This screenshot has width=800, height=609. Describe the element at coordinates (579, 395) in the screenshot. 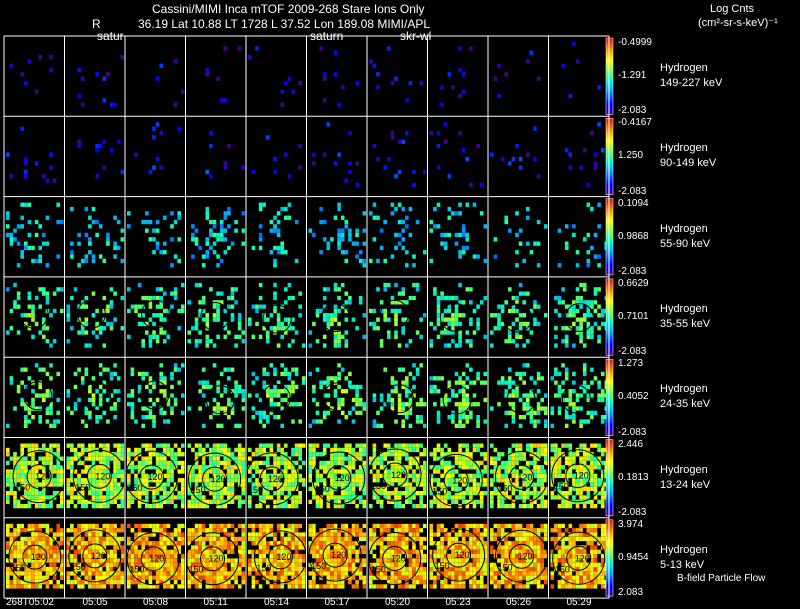

I see `panel-r4-c9` at that location.